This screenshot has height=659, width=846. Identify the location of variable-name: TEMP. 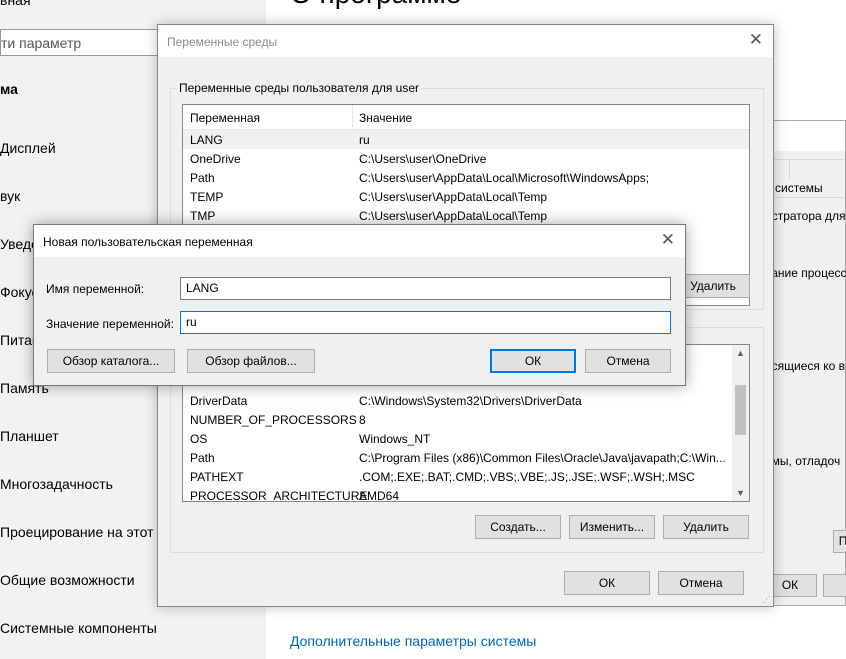
(207, 197).